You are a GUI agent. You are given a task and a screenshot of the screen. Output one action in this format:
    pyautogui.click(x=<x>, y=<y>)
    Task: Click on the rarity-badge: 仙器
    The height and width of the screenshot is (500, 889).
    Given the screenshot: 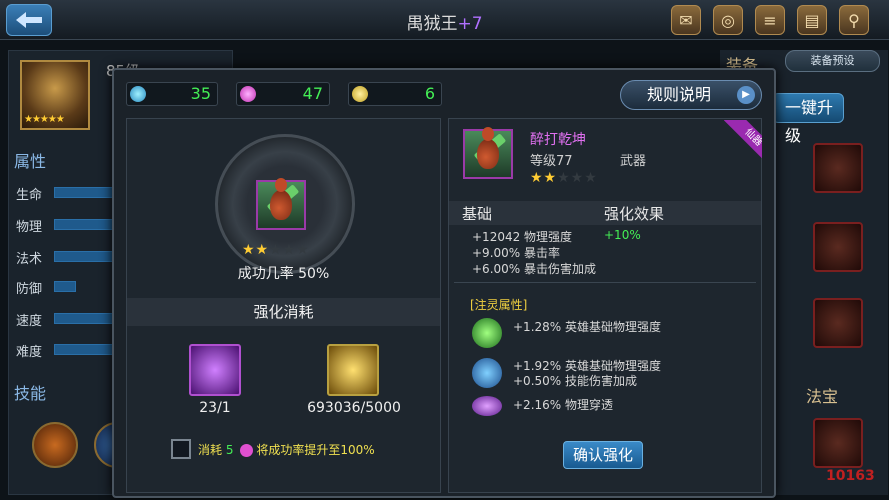 What is the action you would take?
    pyautogui.click(x=743, y=139)
    